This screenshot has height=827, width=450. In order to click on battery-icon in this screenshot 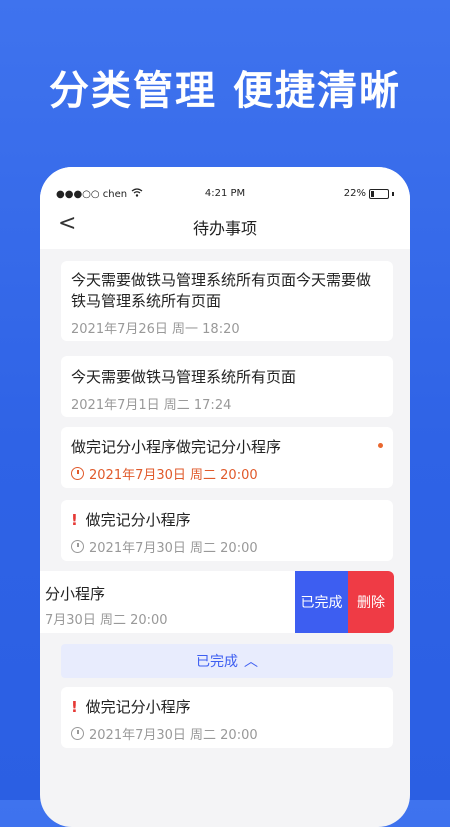, I will do `click(379, 193)`.